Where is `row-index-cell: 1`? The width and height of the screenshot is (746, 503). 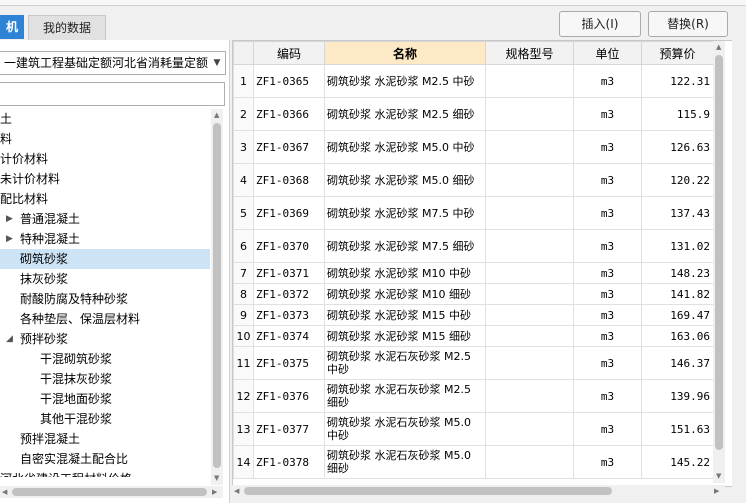 row-index-cell: 1 is located at coordinates (243, 81).